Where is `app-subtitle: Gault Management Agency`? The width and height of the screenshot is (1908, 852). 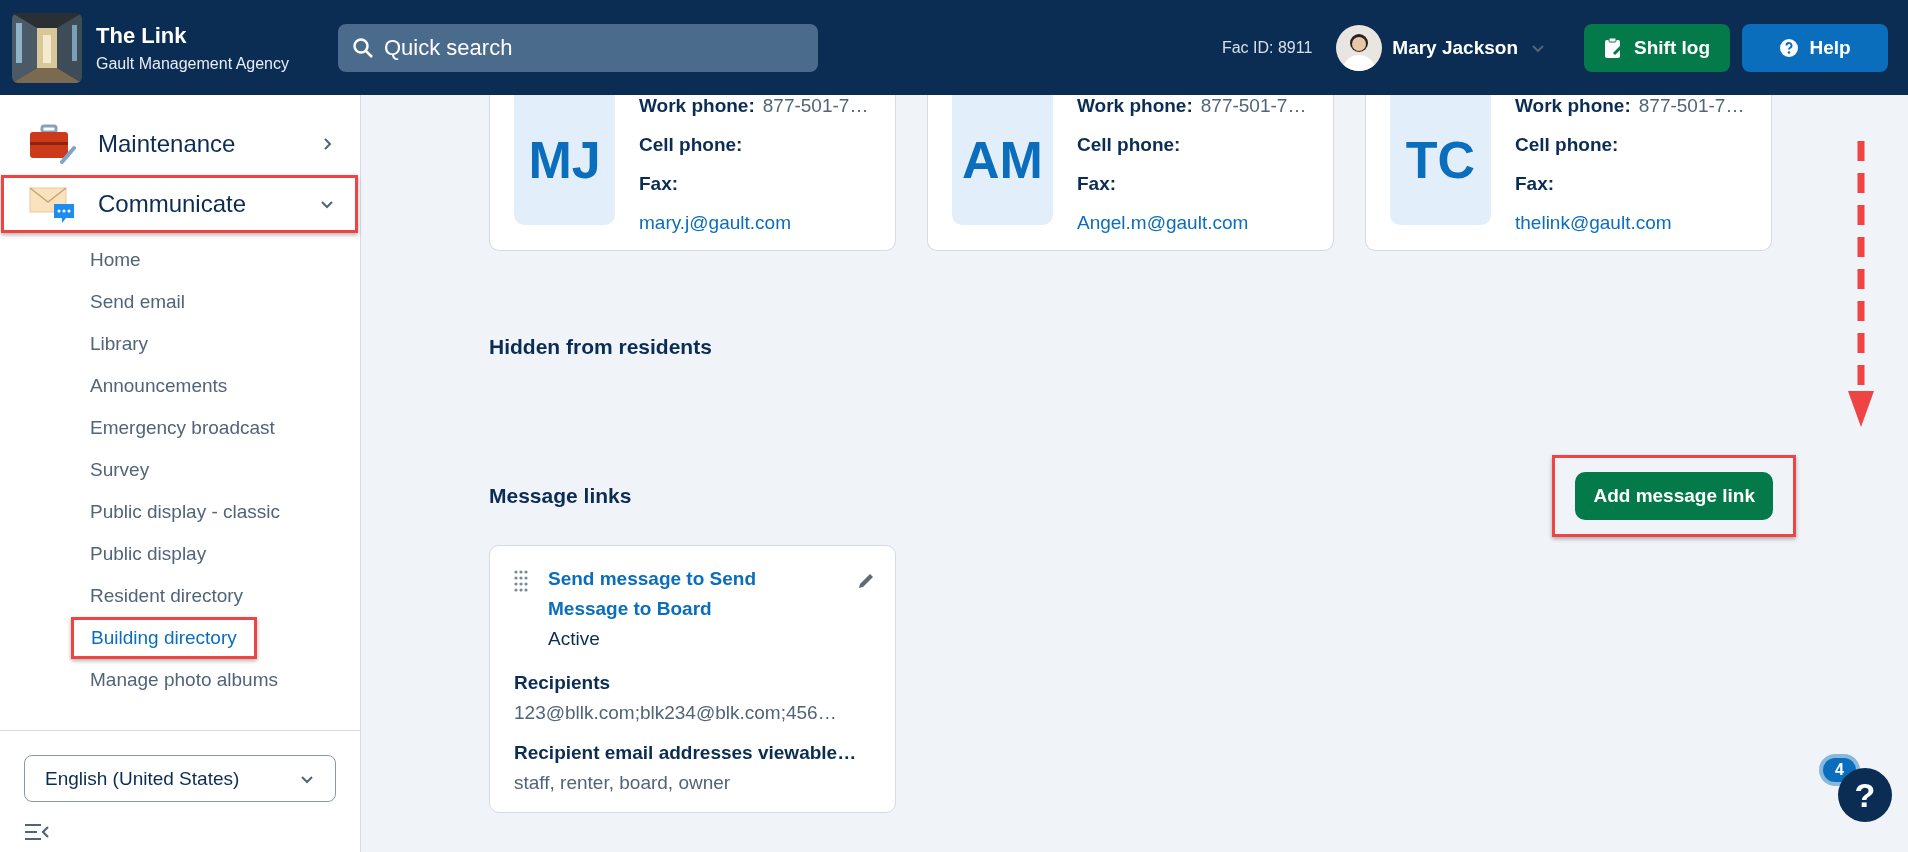 app-subtitle: Gault Management Agency is located at coordinates (193, 63).